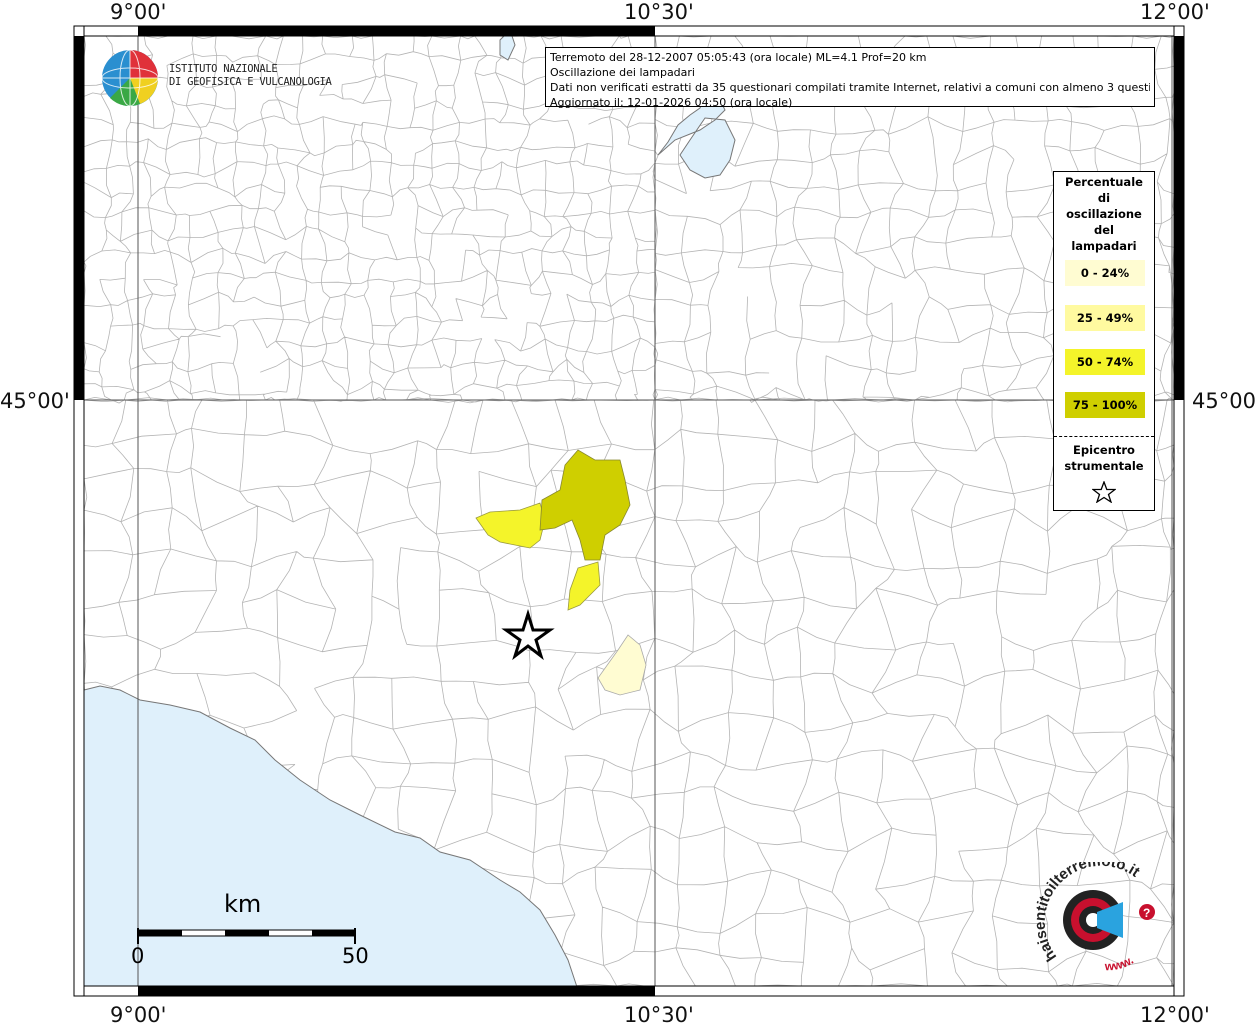 This screenshot has width=1256, height=1027. I want to click on legend-title-line: oscillazione, so click(1104, 214).